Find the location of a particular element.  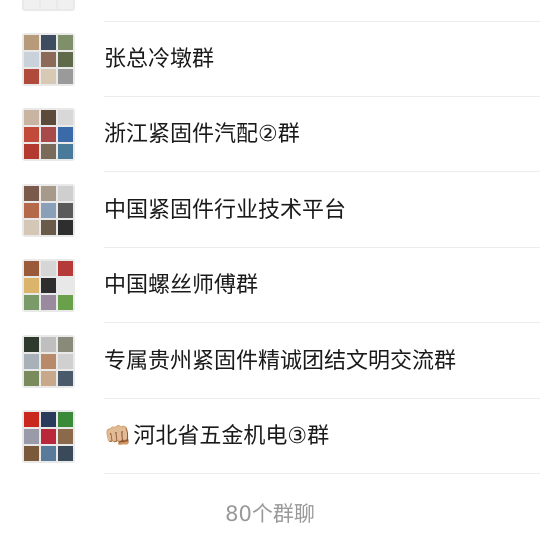

fist-emoji-icon: 👊🏼 is located at coordinates (118, 436).